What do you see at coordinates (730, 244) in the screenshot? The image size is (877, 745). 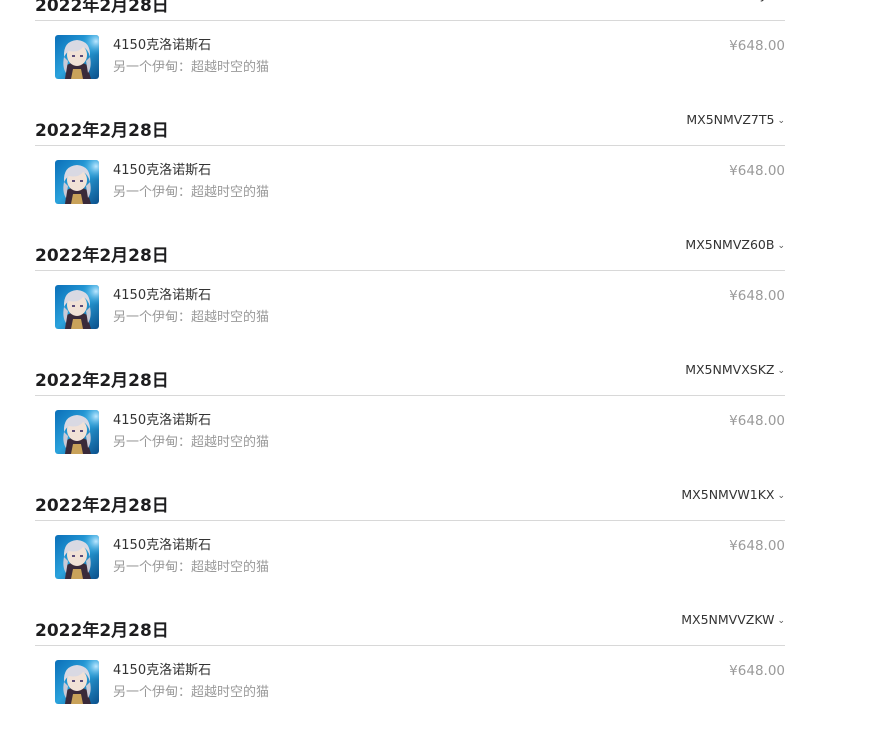 I see `order-id: MX5NMVZ60B` at bounding box center [730, 244].